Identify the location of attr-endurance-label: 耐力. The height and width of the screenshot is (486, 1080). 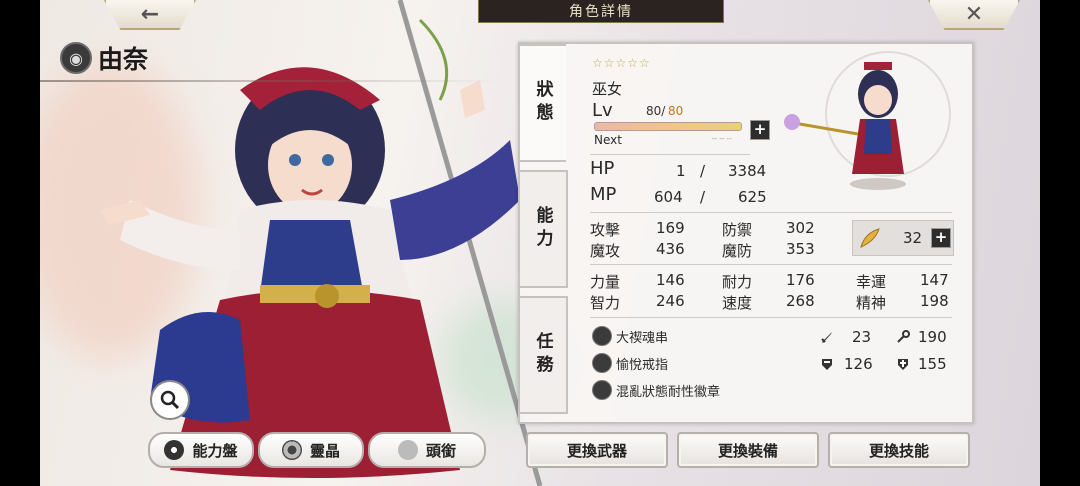
(737, 282).